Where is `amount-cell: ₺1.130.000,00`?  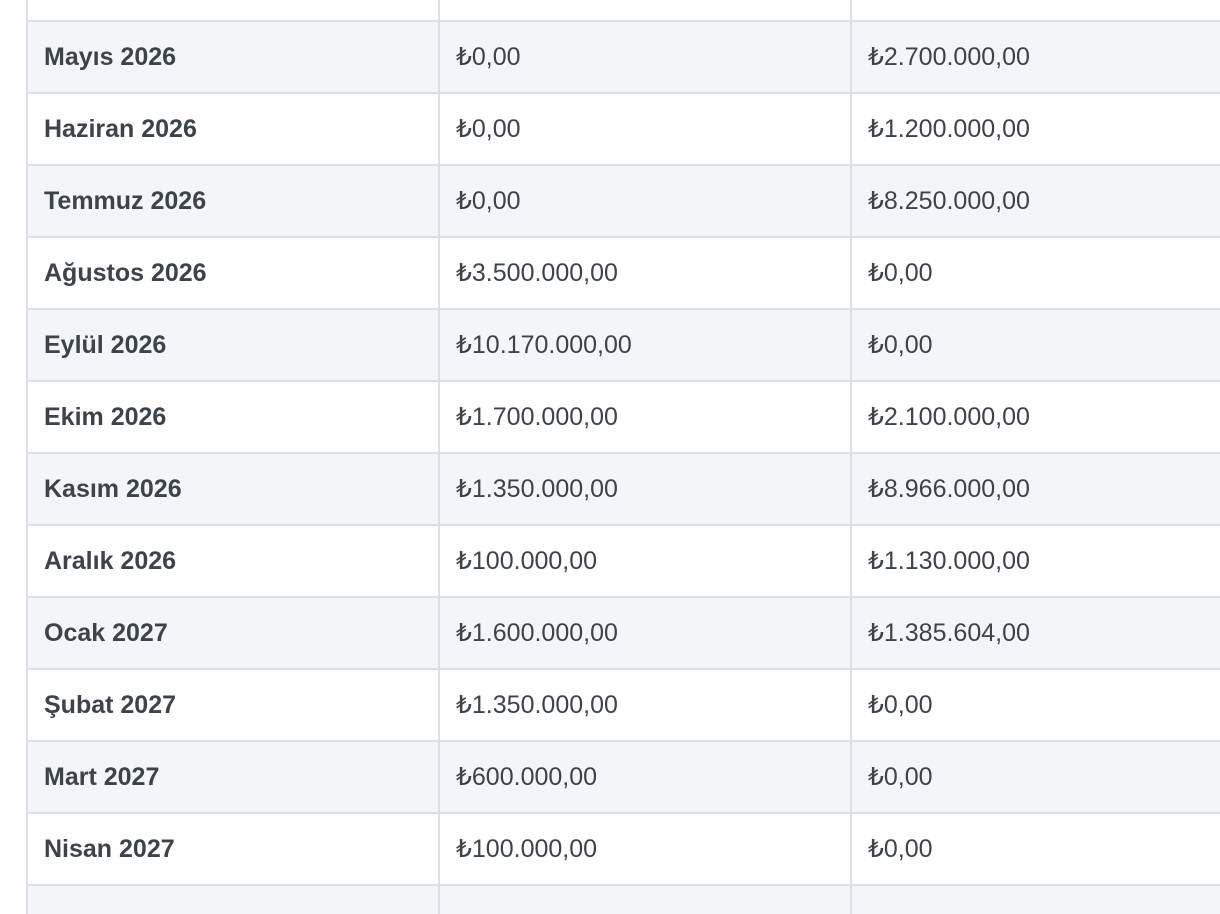 amount-cell: ₺1.130.000,00 is located at coordinates (1035, 561).